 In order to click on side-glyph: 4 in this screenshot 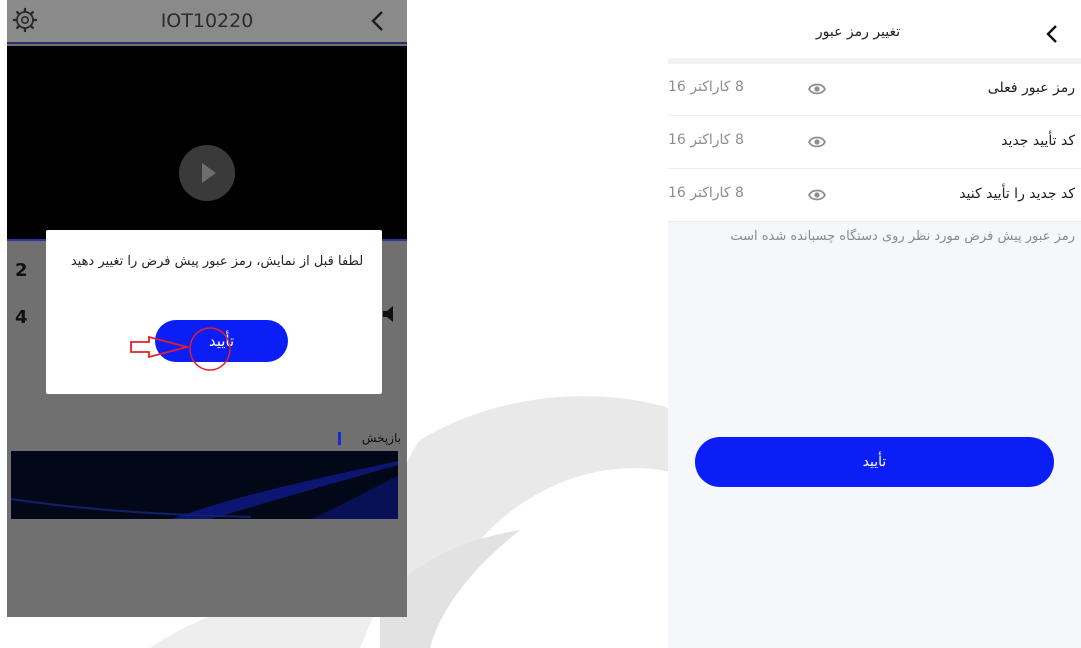, I will do `click(21, 317)`.